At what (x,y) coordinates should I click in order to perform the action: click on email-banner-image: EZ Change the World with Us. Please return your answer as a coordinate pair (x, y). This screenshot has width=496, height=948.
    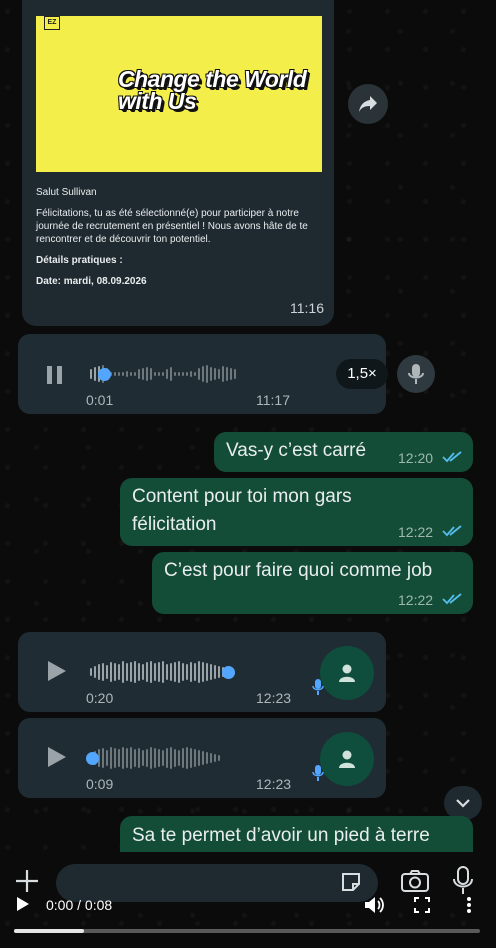
    Looking at the image, I should click on (179, 94).